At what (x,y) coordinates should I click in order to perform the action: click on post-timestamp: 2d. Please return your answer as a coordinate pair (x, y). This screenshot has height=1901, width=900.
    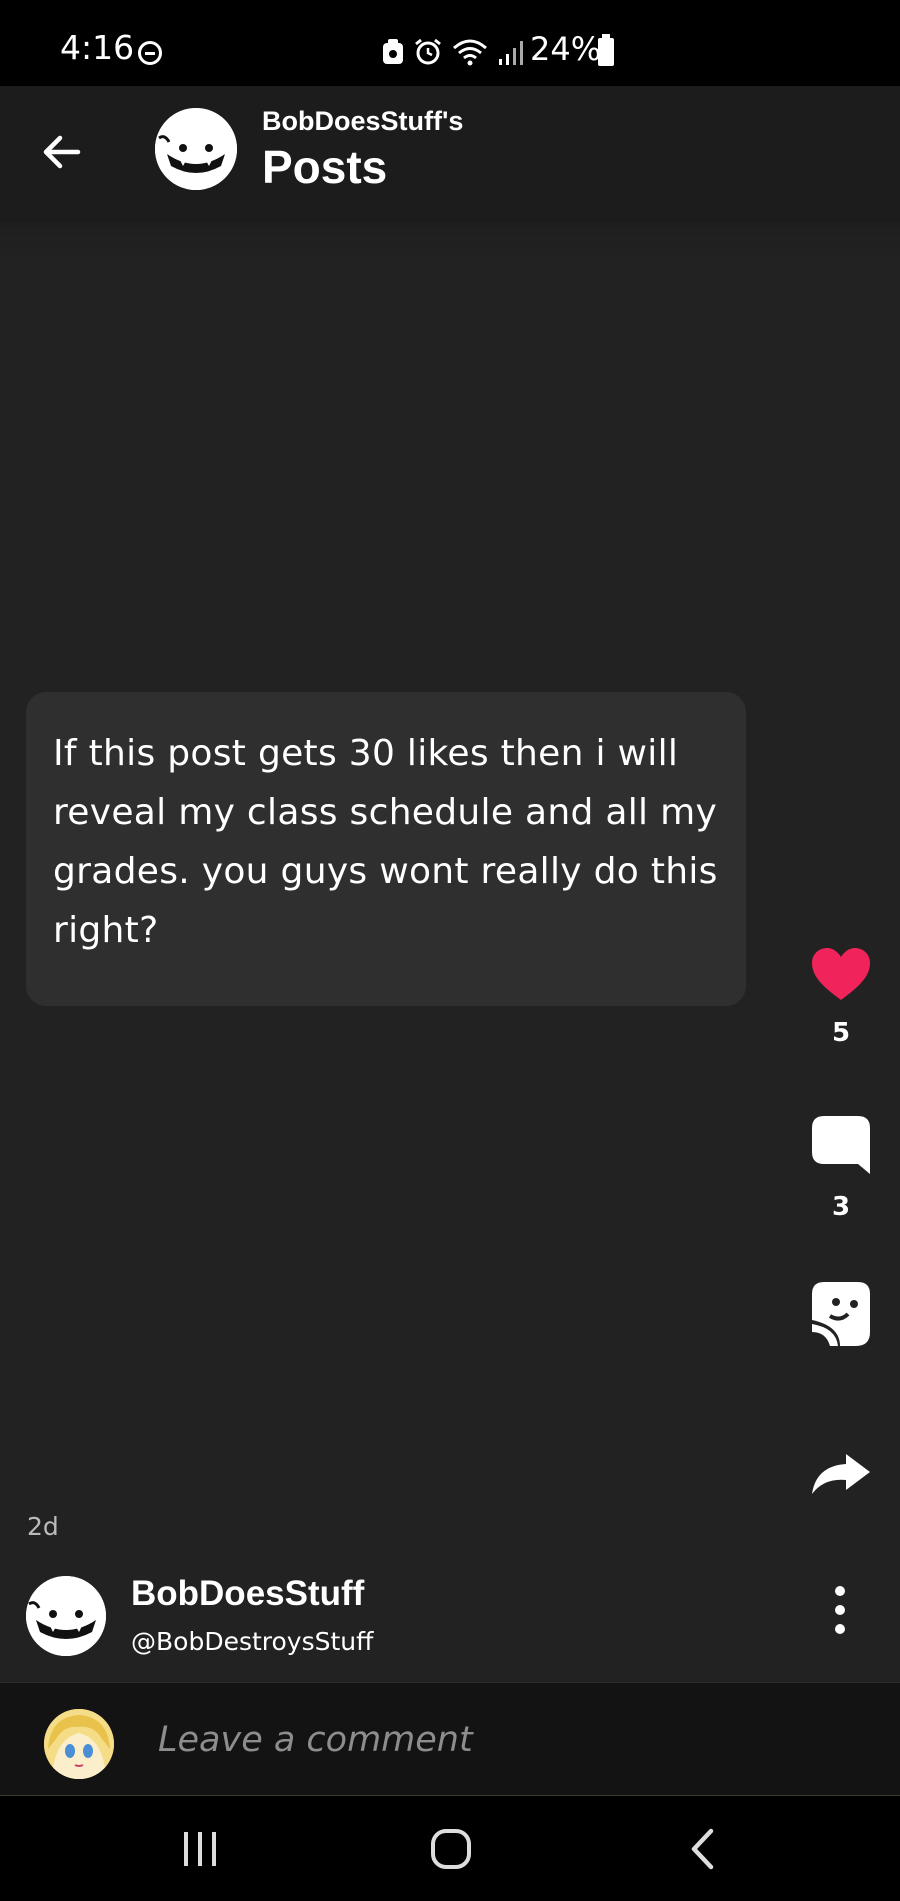
    Looking at the image, I should click on (43, 1526).